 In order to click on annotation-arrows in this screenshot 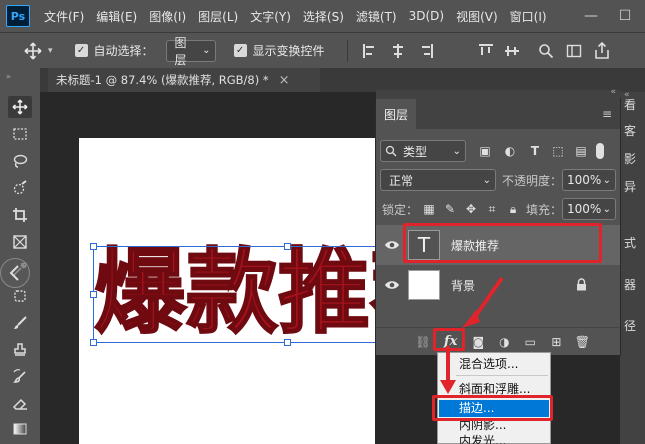, I will do `click(472, 335)`.